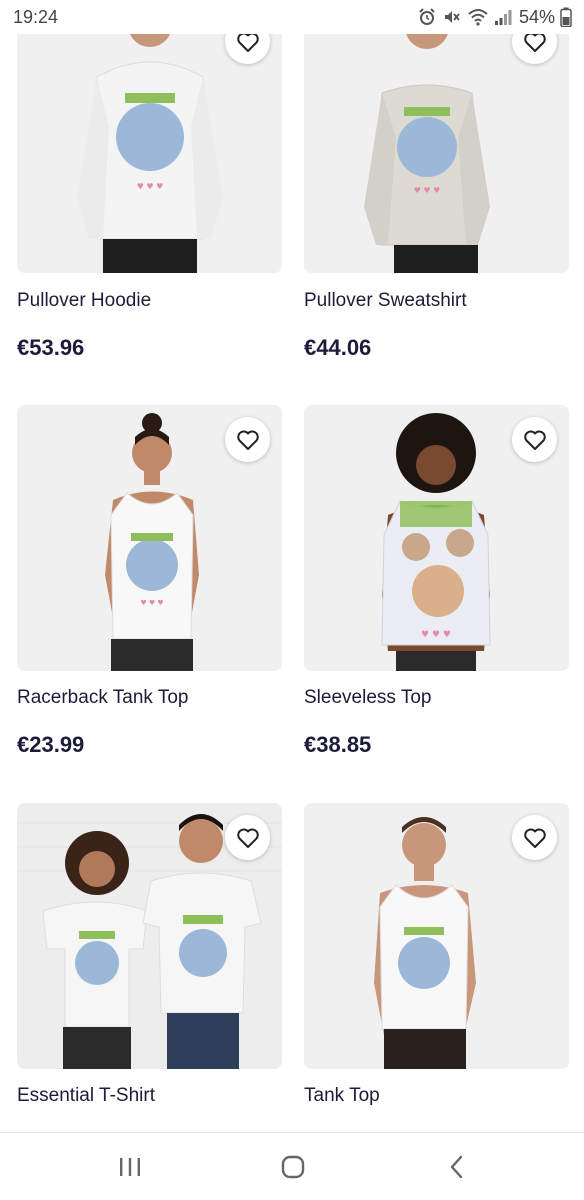 This screenshot has height=1200, width=584. I want to click on product-price: €44.06, so click(338, 347).